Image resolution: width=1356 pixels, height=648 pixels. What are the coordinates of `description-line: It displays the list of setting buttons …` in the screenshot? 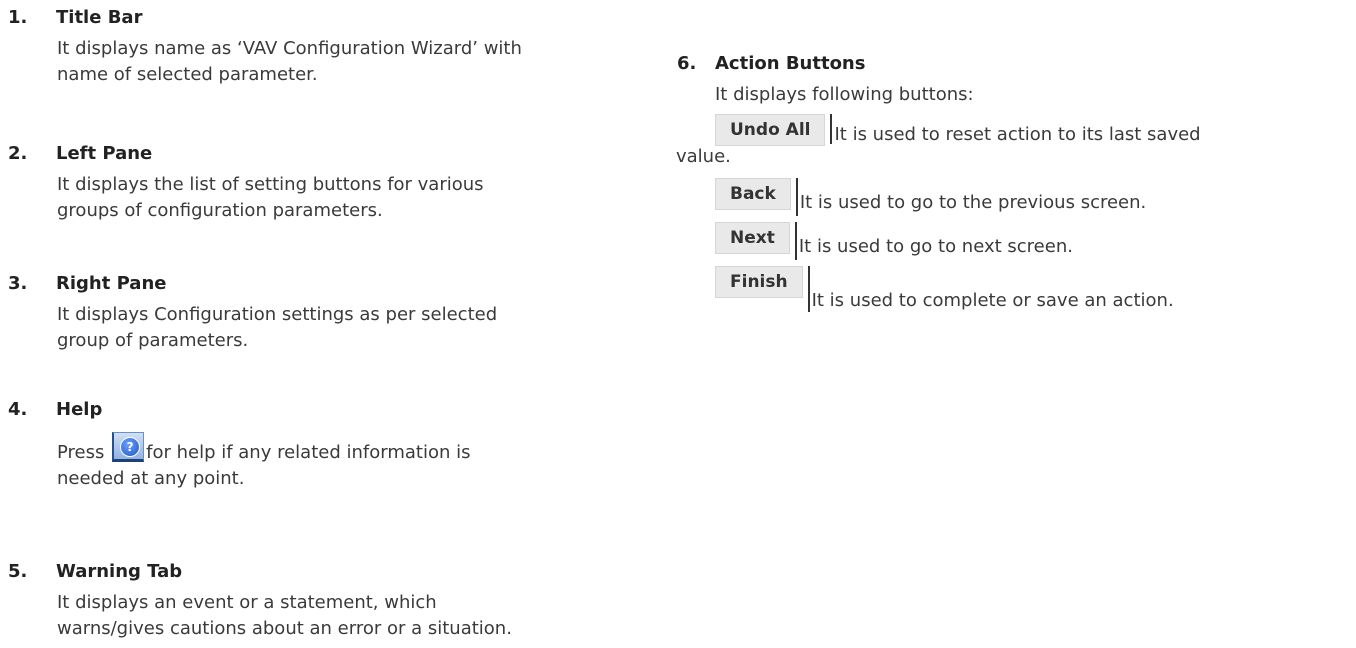 It's located at (270, 184).